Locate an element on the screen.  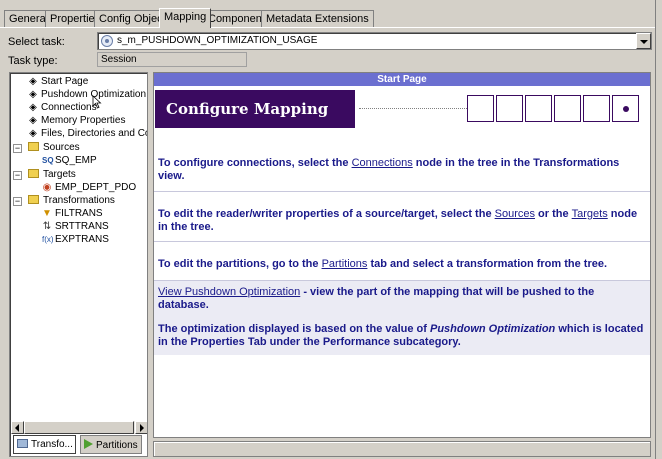
scroll-right-icon is located at coordinates (141, 427).